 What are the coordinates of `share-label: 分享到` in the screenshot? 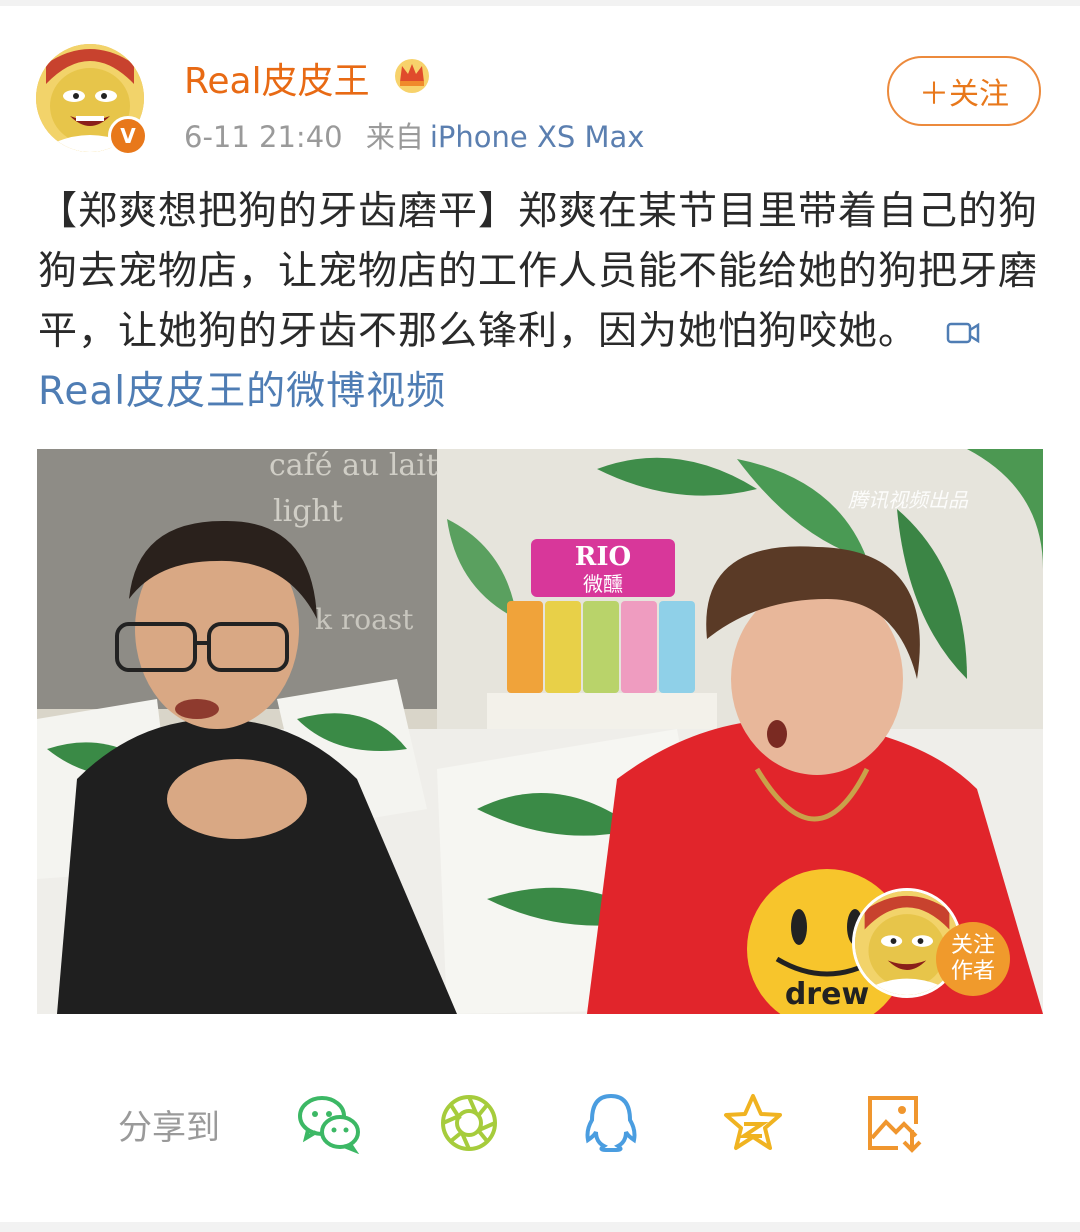 It's located at (169, 1128).